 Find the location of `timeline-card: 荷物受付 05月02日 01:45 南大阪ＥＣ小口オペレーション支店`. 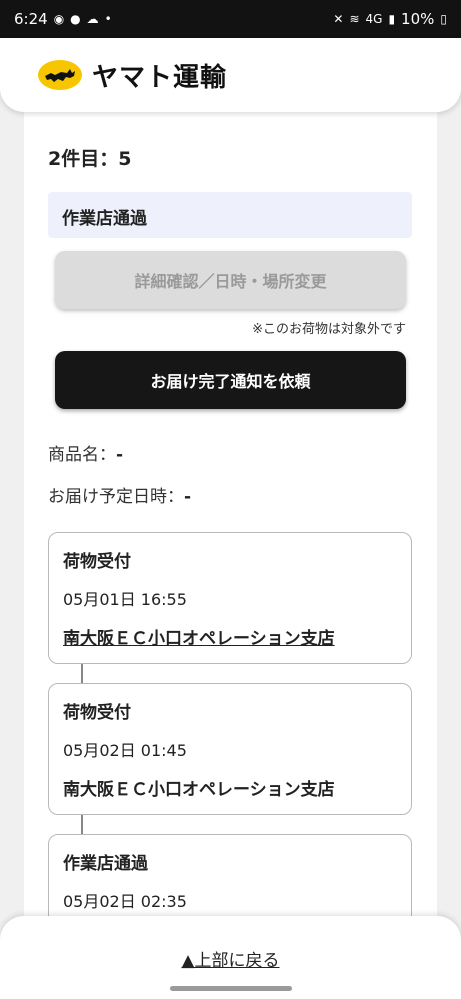

timeline-card: 荷物受付 05月02日 01:45 南大阪ＥＣ小口オペレーション支店 is located at coordinates (230, 749).